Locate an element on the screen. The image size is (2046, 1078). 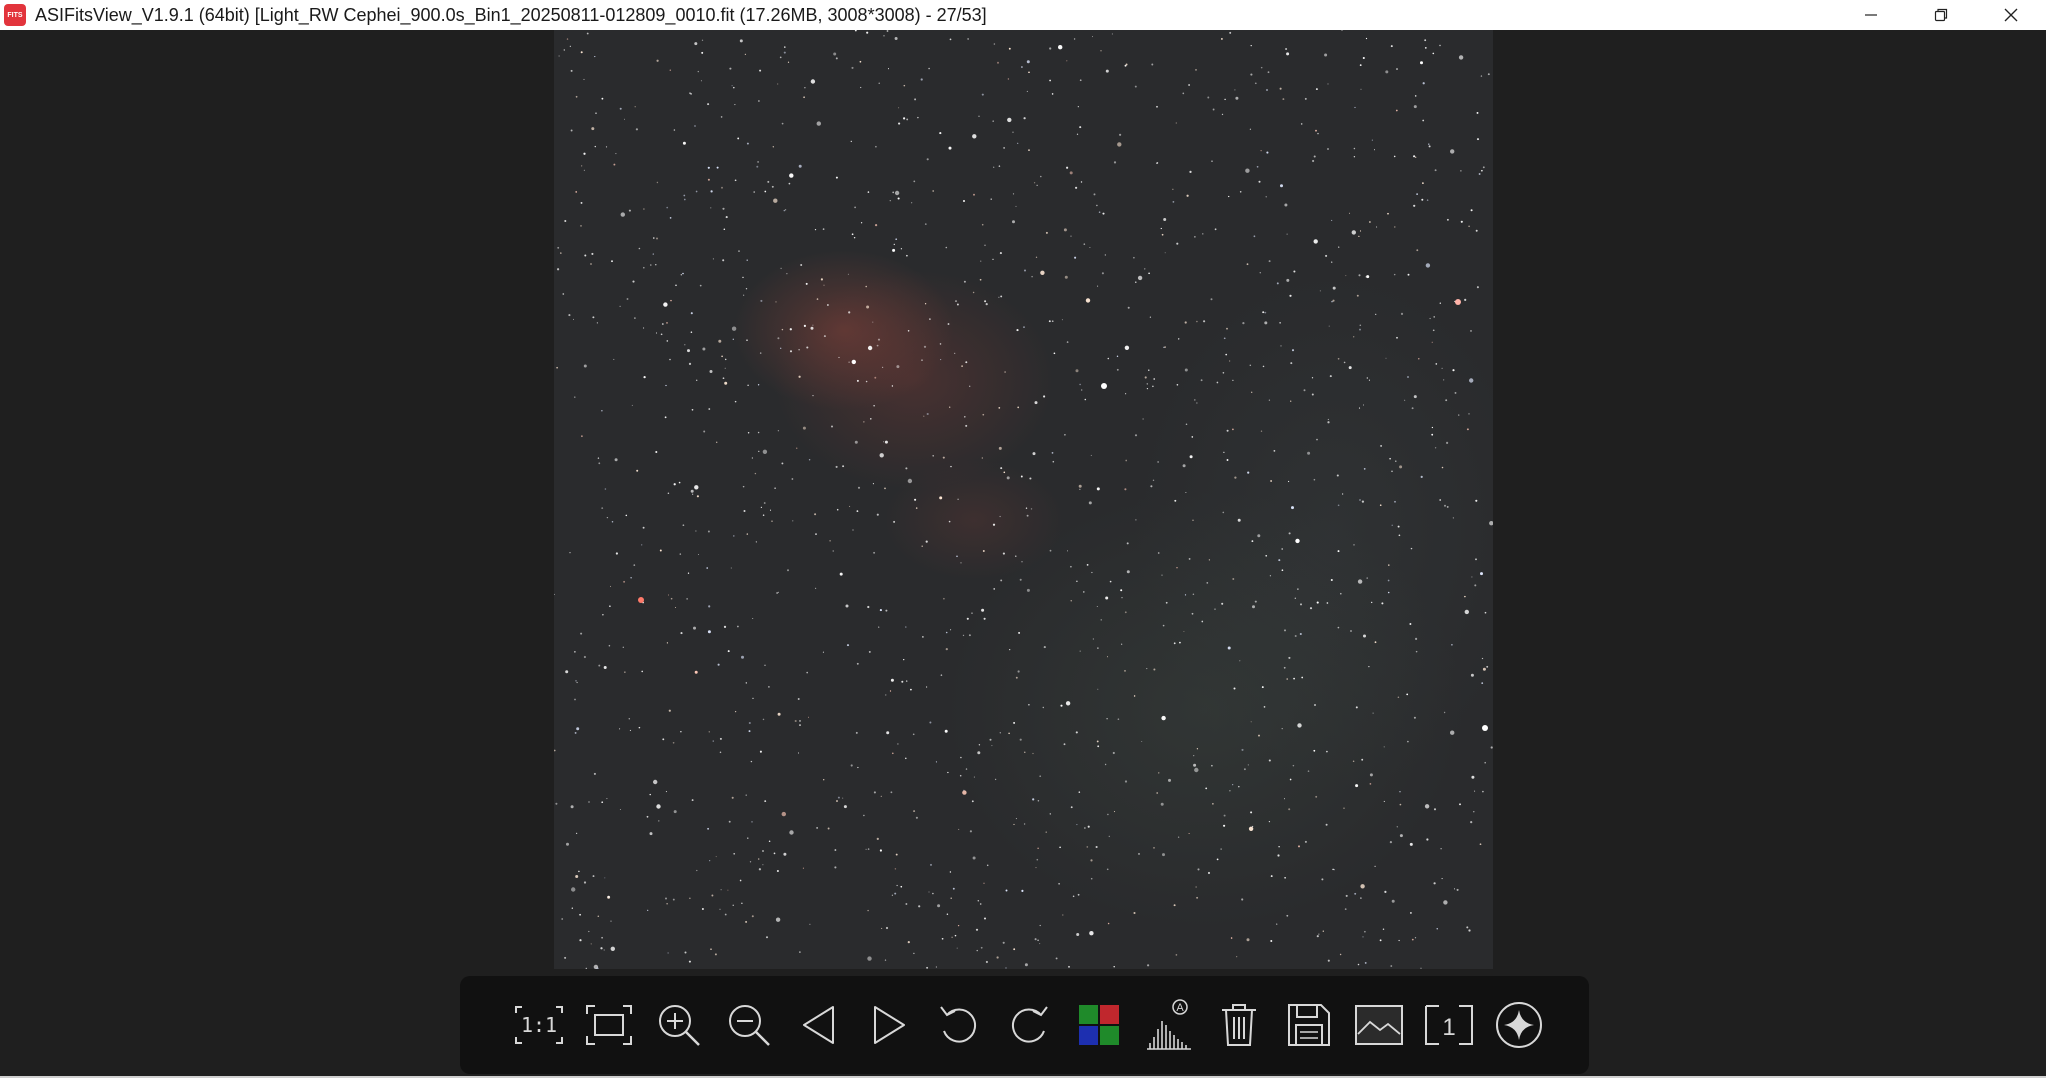
zoom-out-button is located at coordinates (749, 1025).